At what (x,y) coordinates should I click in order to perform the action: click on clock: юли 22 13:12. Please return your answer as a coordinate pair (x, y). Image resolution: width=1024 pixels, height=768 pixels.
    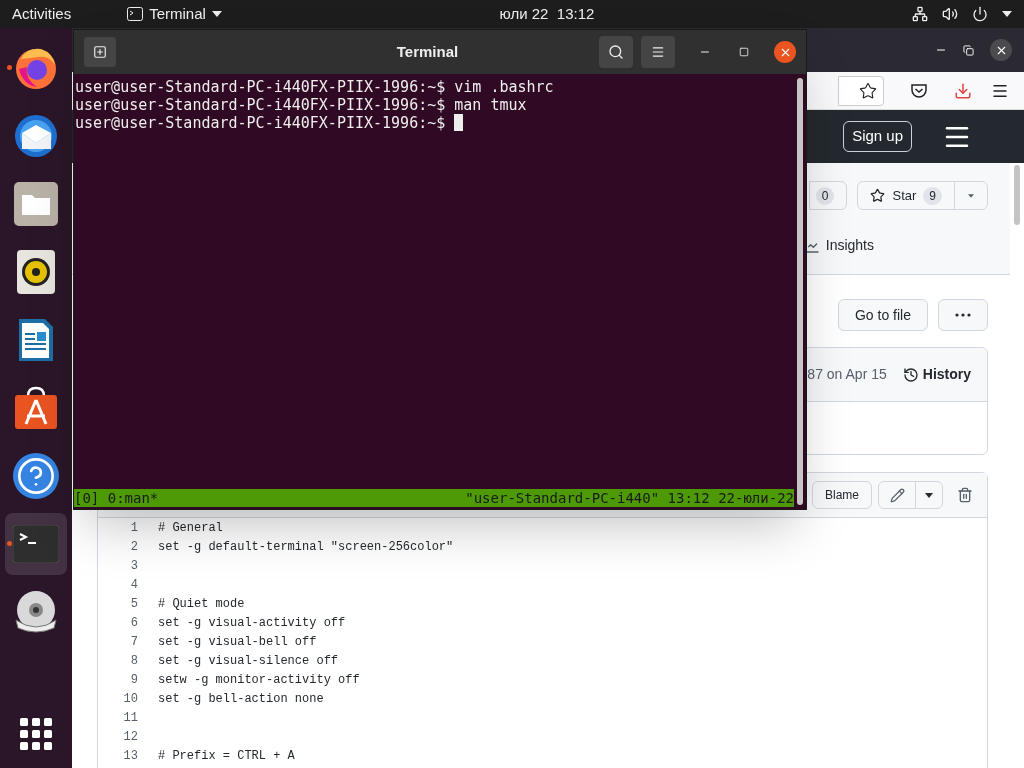
    Looking at the image, I should click on (547, 14).